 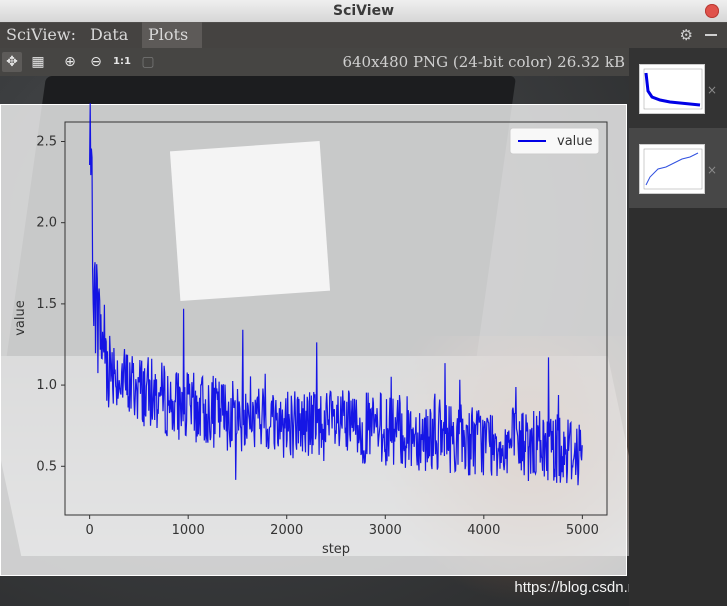 I want to click on y-tick-label: 1.5, so click(x=46, y=304).